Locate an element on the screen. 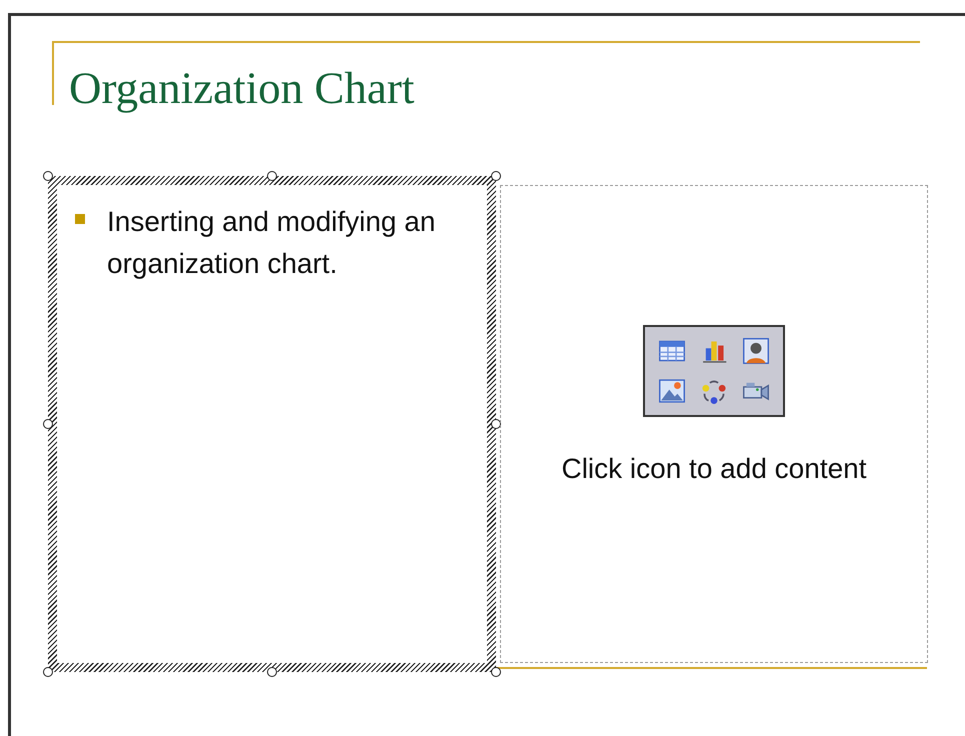 The image size is (965, 736). slide-title: Organization Chart is located at coordinates (241, 88).